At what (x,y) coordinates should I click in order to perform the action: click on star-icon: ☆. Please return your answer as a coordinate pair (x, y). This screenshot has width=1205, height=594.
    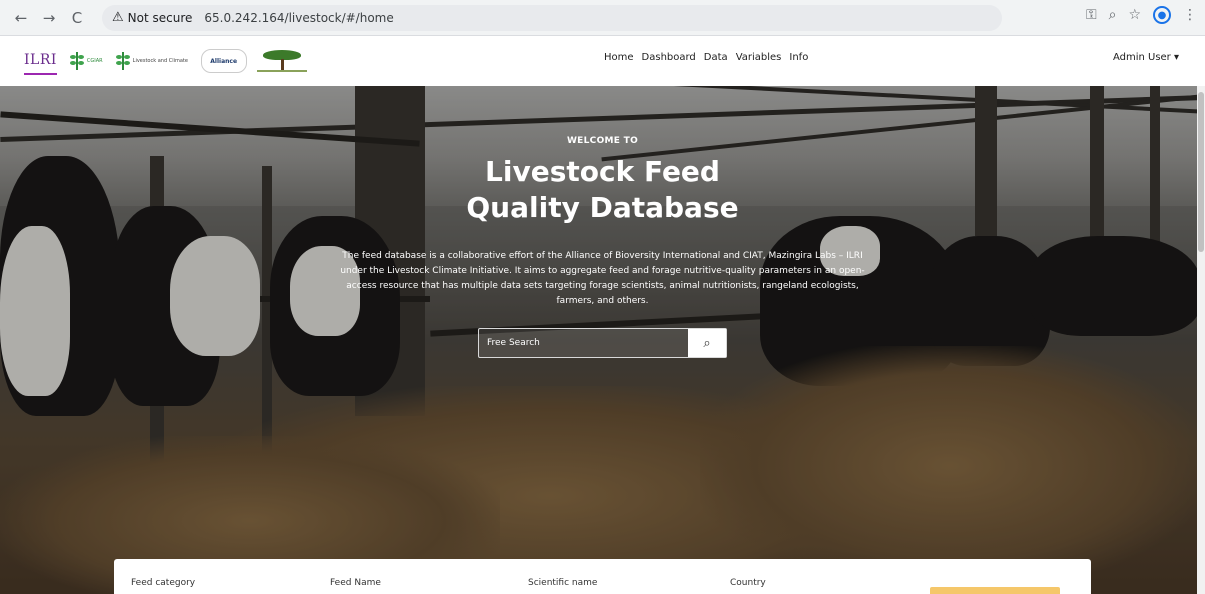
    Looking at the image, I should click on (1134, 15).